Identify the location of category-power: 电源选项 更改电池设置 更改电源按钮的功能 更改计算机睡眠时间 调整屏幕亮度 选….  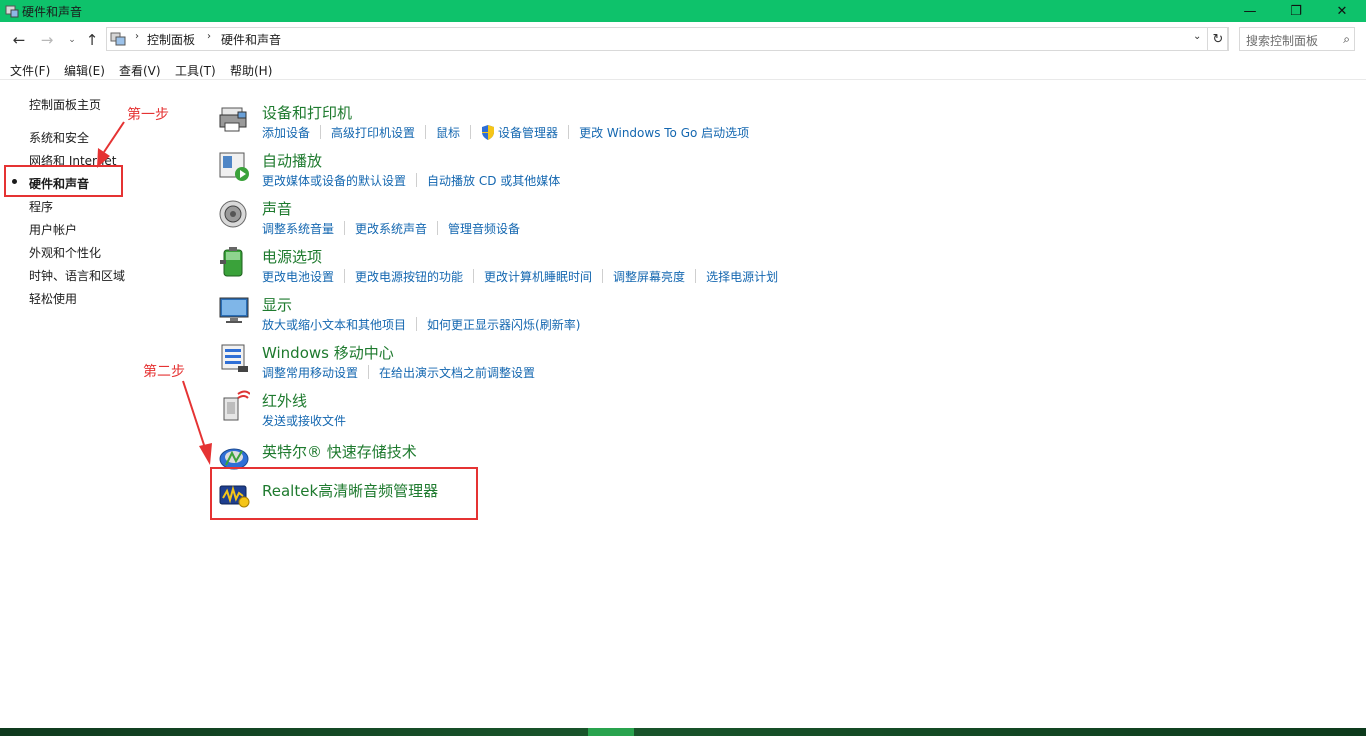
(768, 269).